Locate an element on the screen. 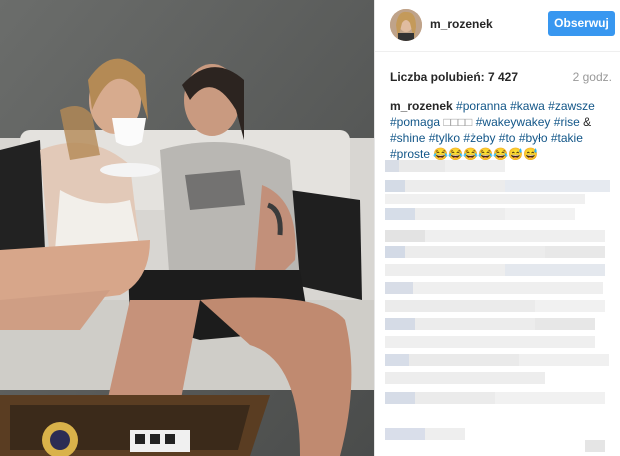 The height and width of the screenshot is (456, 620). username-link: m_rozenek is located at coordinates (461, 24).